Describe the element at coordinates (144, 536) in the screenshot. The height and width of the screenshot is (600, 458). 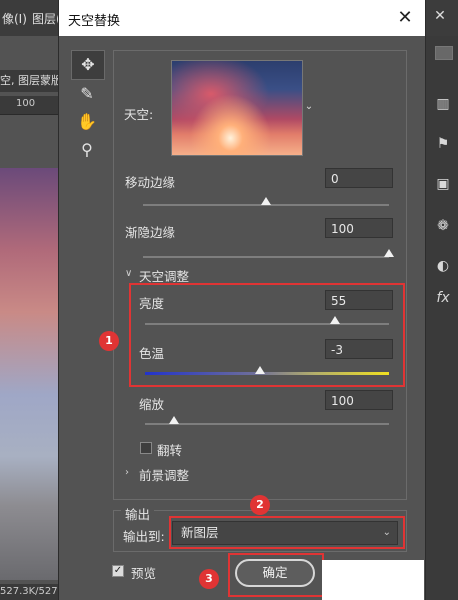
I see `output-to-label: 输出到:` at that location.